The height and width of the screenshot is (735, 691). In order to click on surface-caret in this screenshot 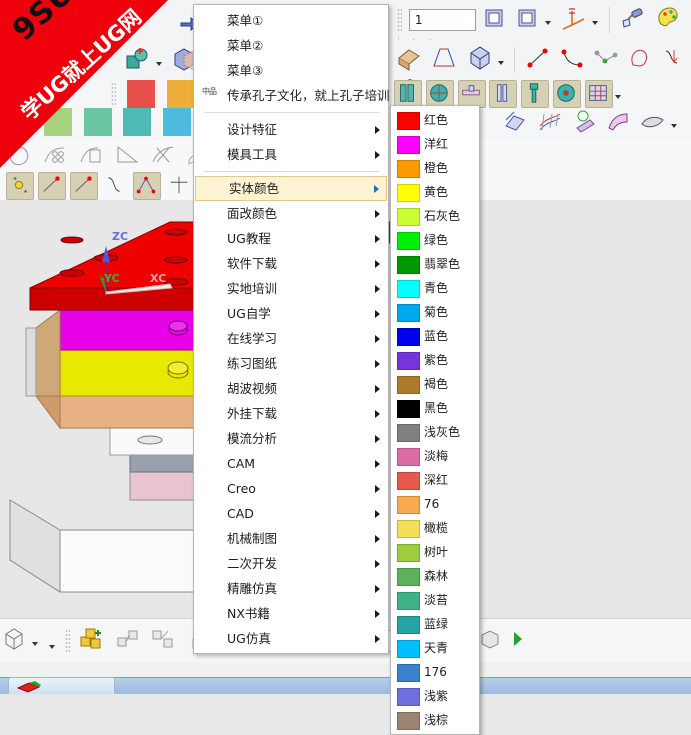, I will do `click(674, 125)`.